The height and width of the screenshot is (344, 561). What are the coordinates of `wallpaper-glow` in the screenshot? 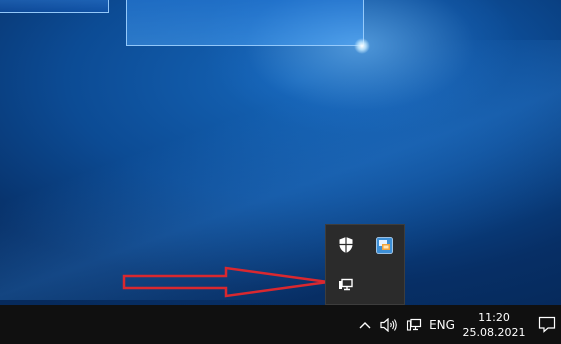 It's located at (362, 46).